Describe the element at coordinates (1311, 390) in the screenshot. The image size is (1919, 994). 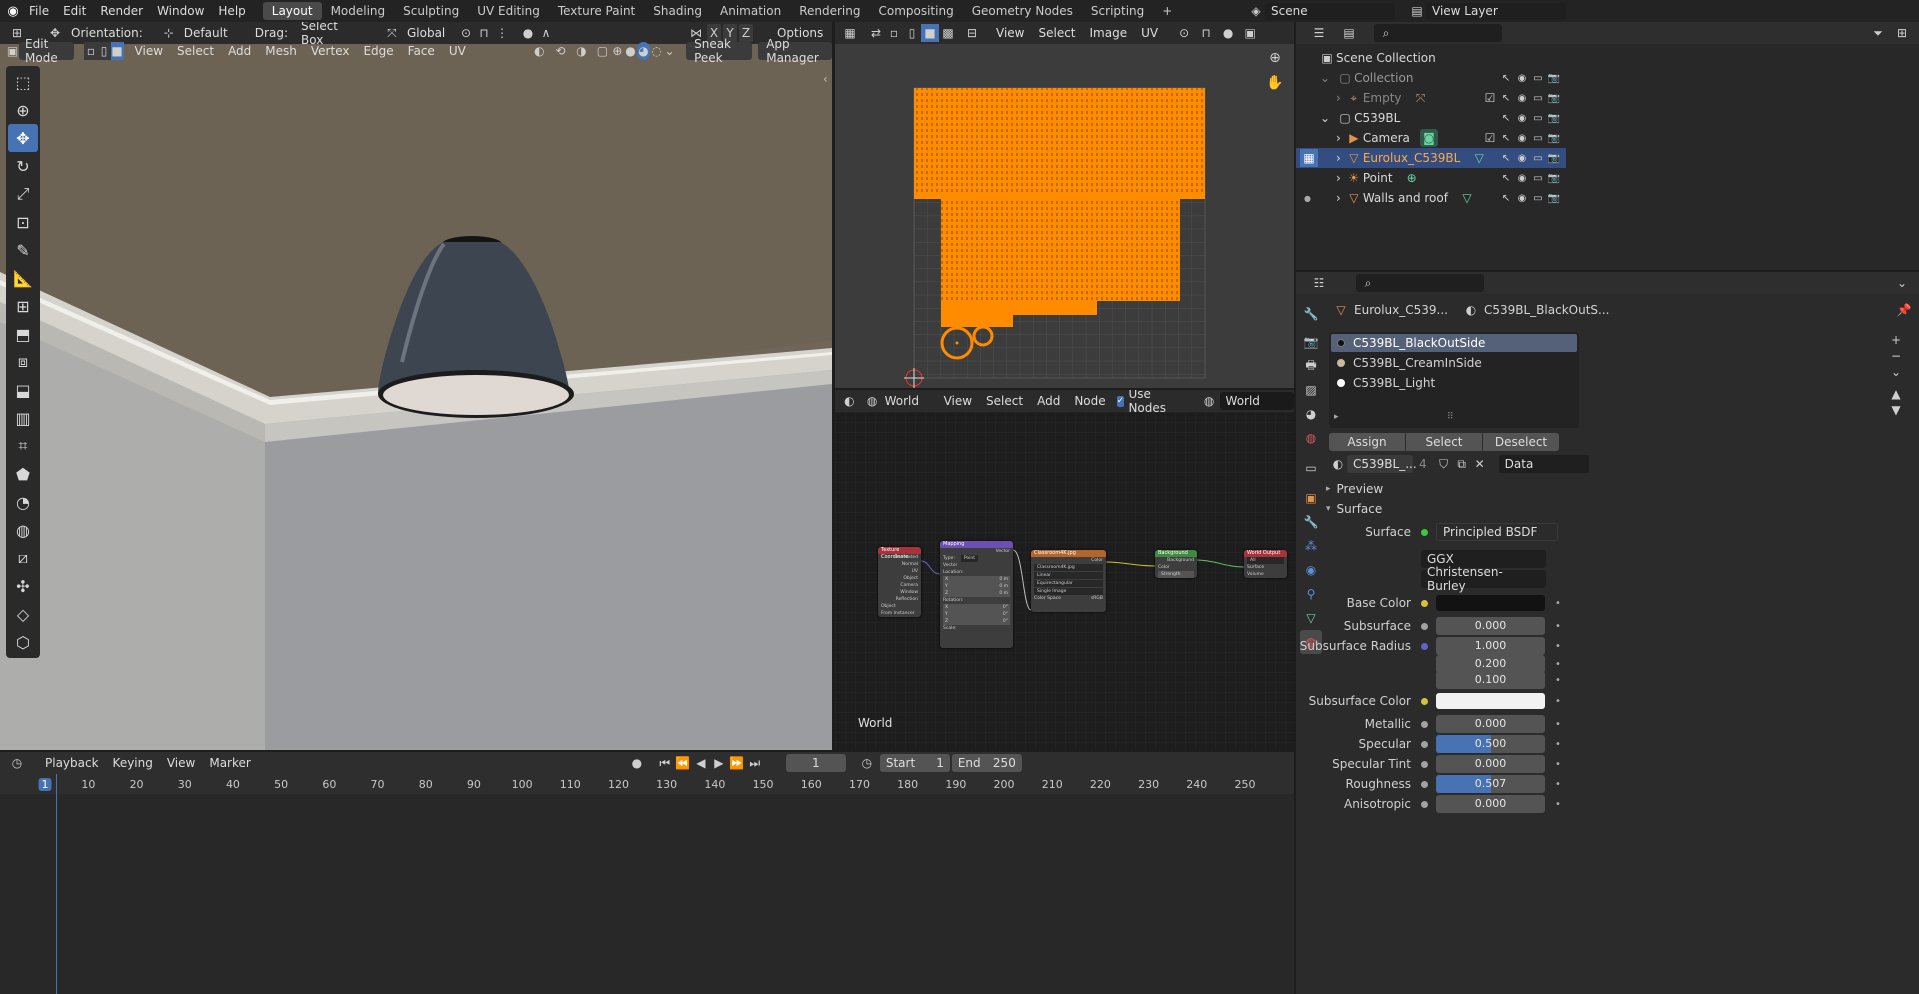
I see `view-layer-tab-icon: ▨` at that location.